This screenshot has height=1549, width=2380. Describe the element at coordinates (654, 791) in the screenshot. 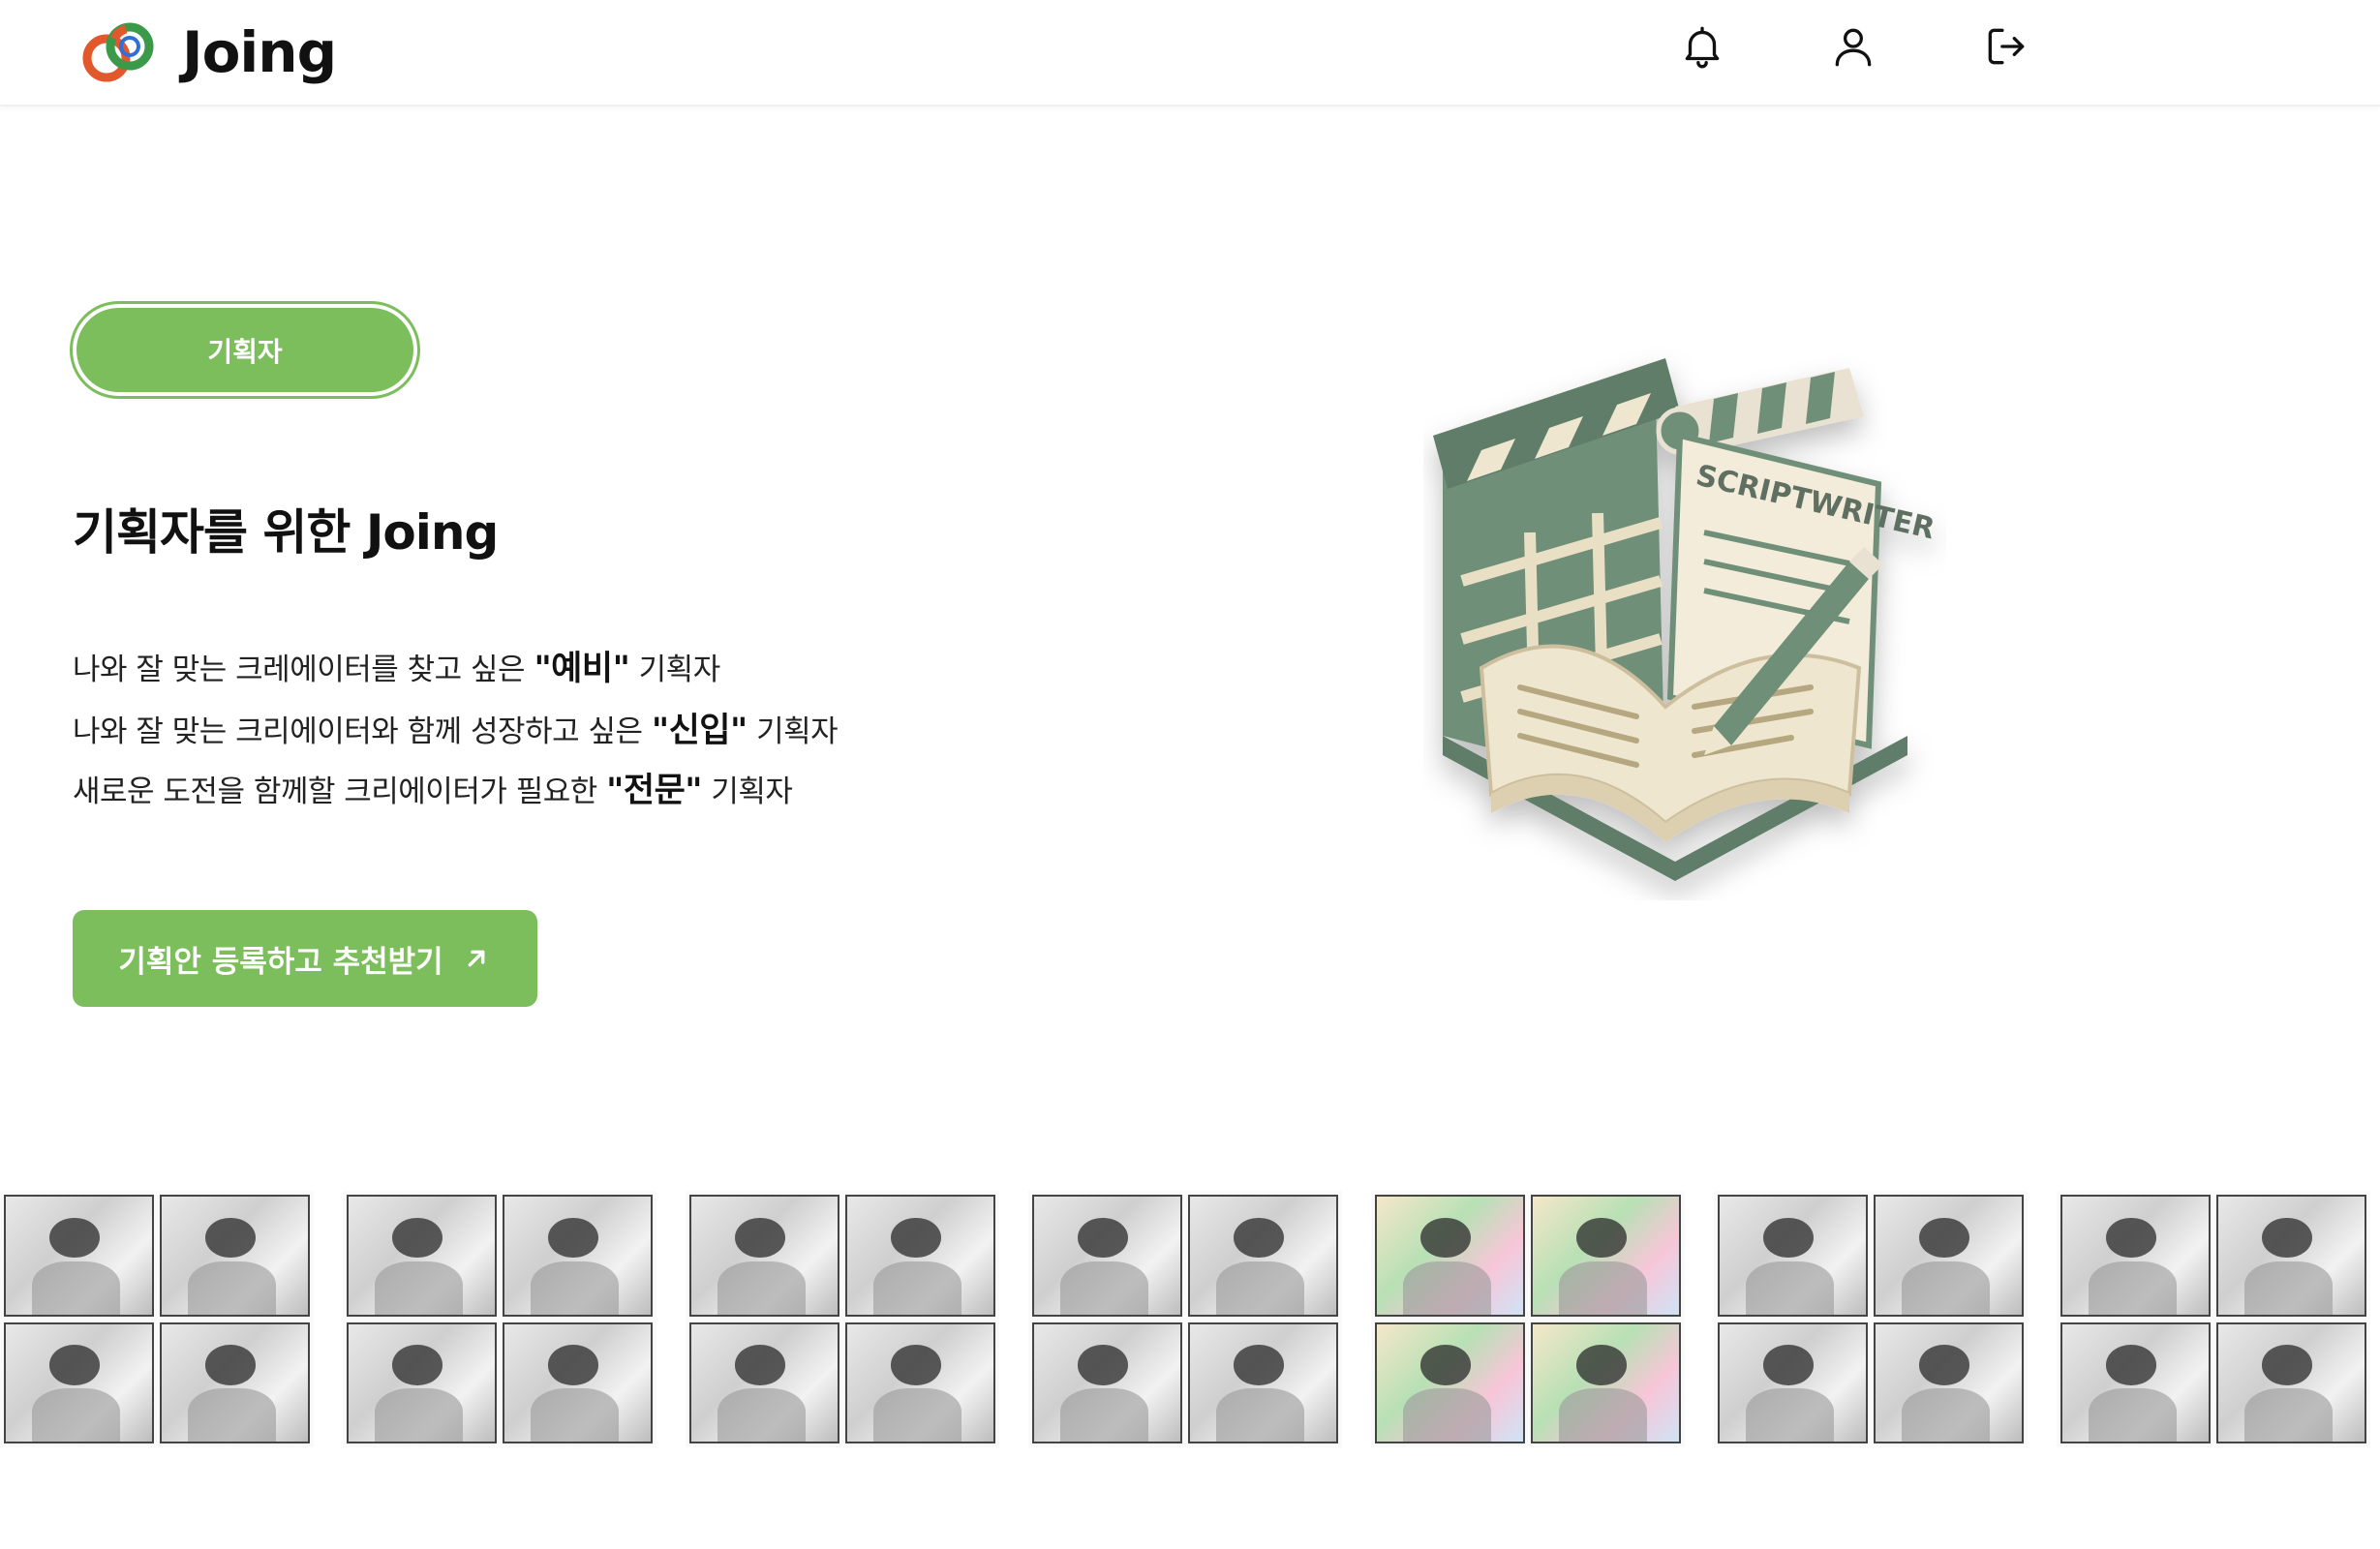

I see `desc-emphasis: "전문"` at that location.